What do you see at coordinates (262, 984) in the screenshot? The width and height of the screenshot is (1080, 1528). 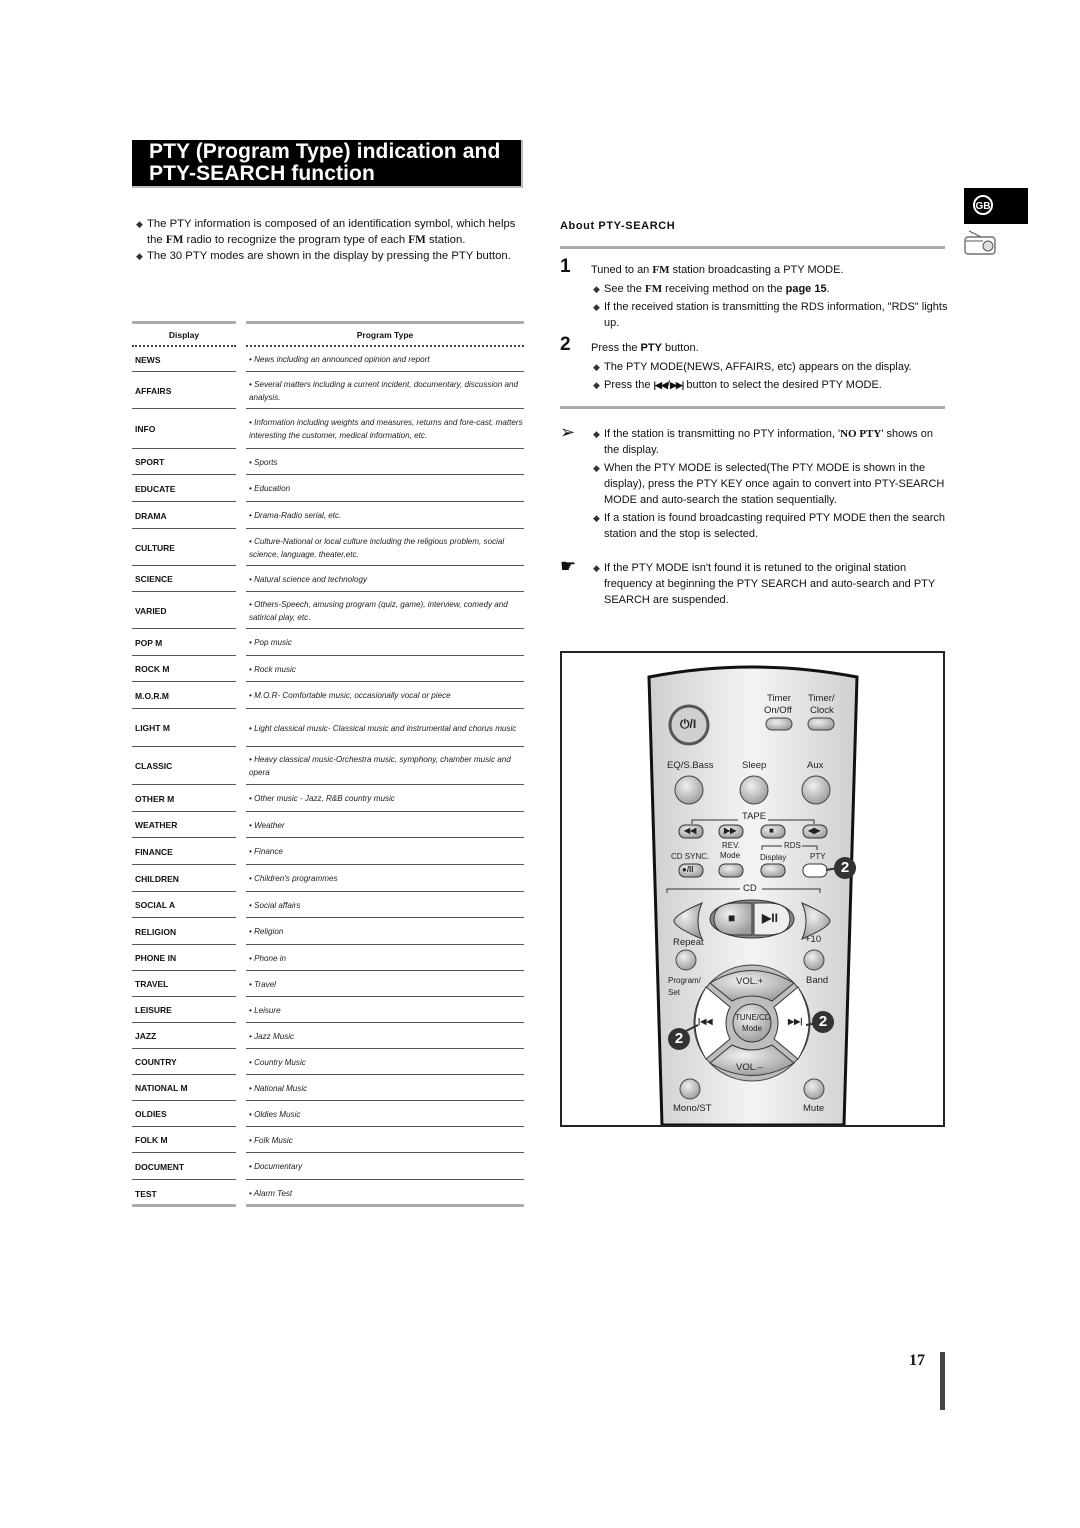 I see `pty-program-type: • Travel` at bounding box center [262, 984].